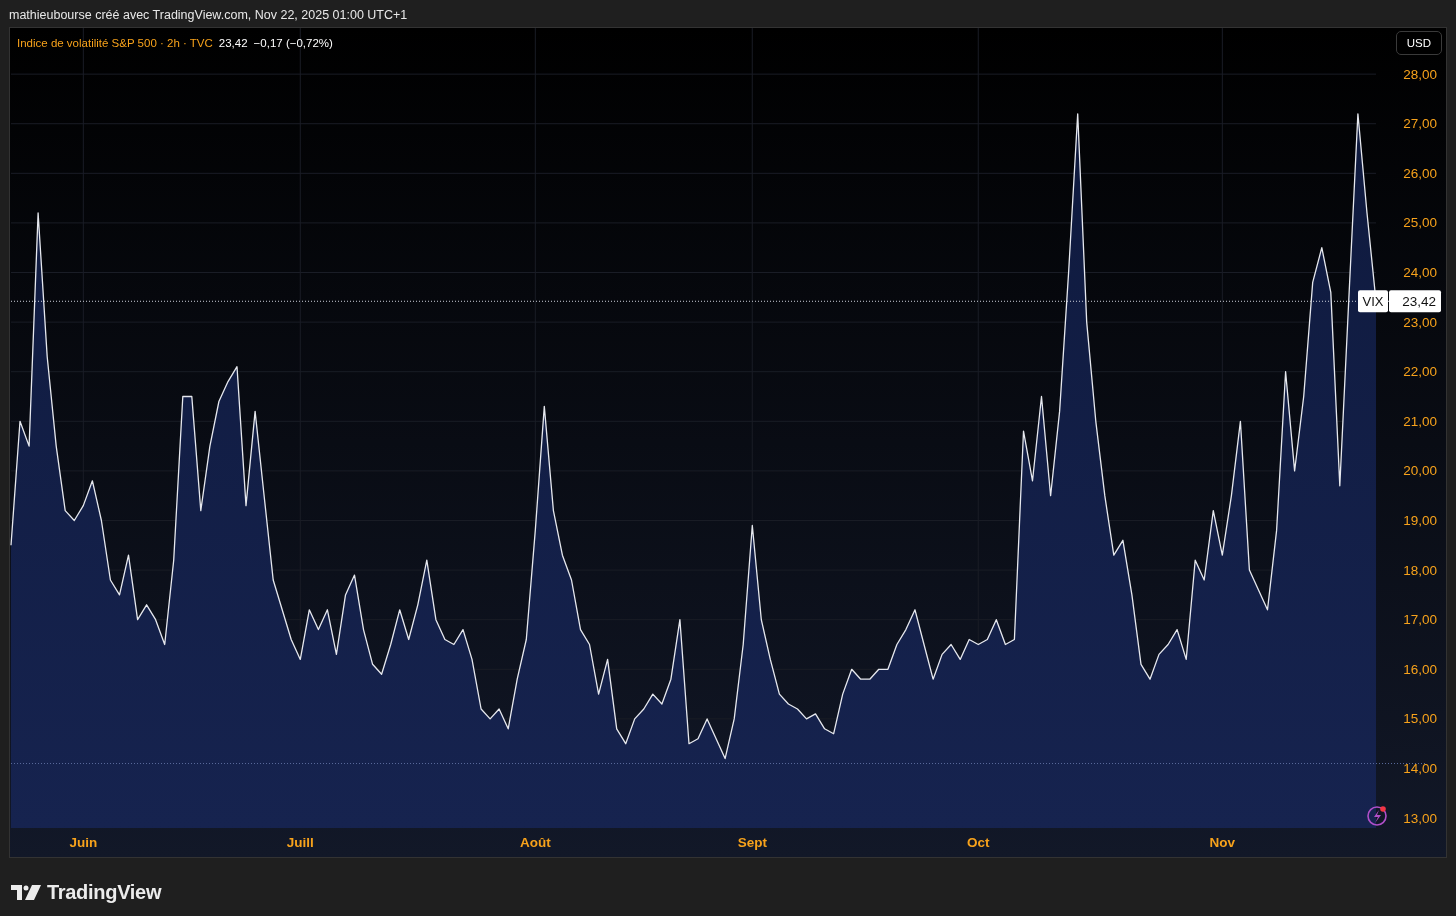 Image resolution: width=1456 pixels, height=916 pixels. I want to click on axis-label: 15,00, so click(1420, 719).